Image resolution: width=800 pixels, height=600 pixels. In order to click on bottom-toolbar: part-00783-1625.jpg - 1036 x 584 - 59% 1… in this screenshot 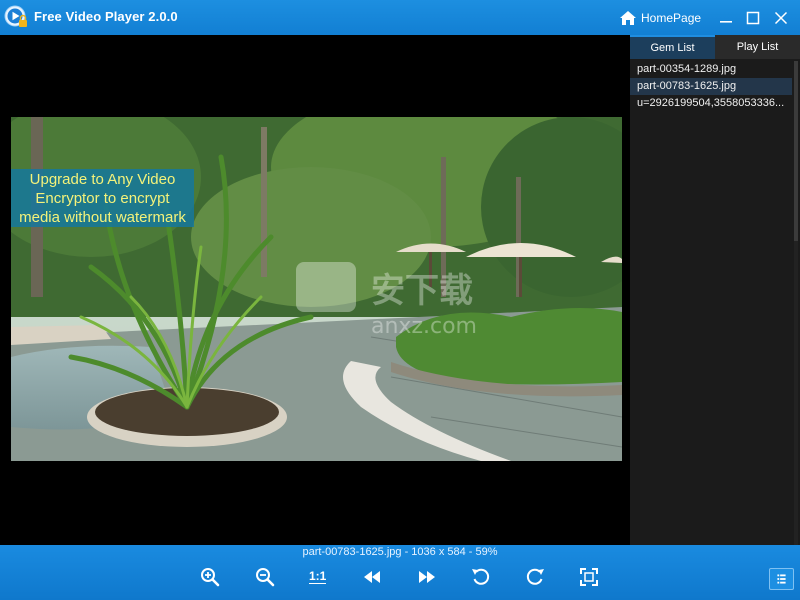, I will do `click(400, 572)`.